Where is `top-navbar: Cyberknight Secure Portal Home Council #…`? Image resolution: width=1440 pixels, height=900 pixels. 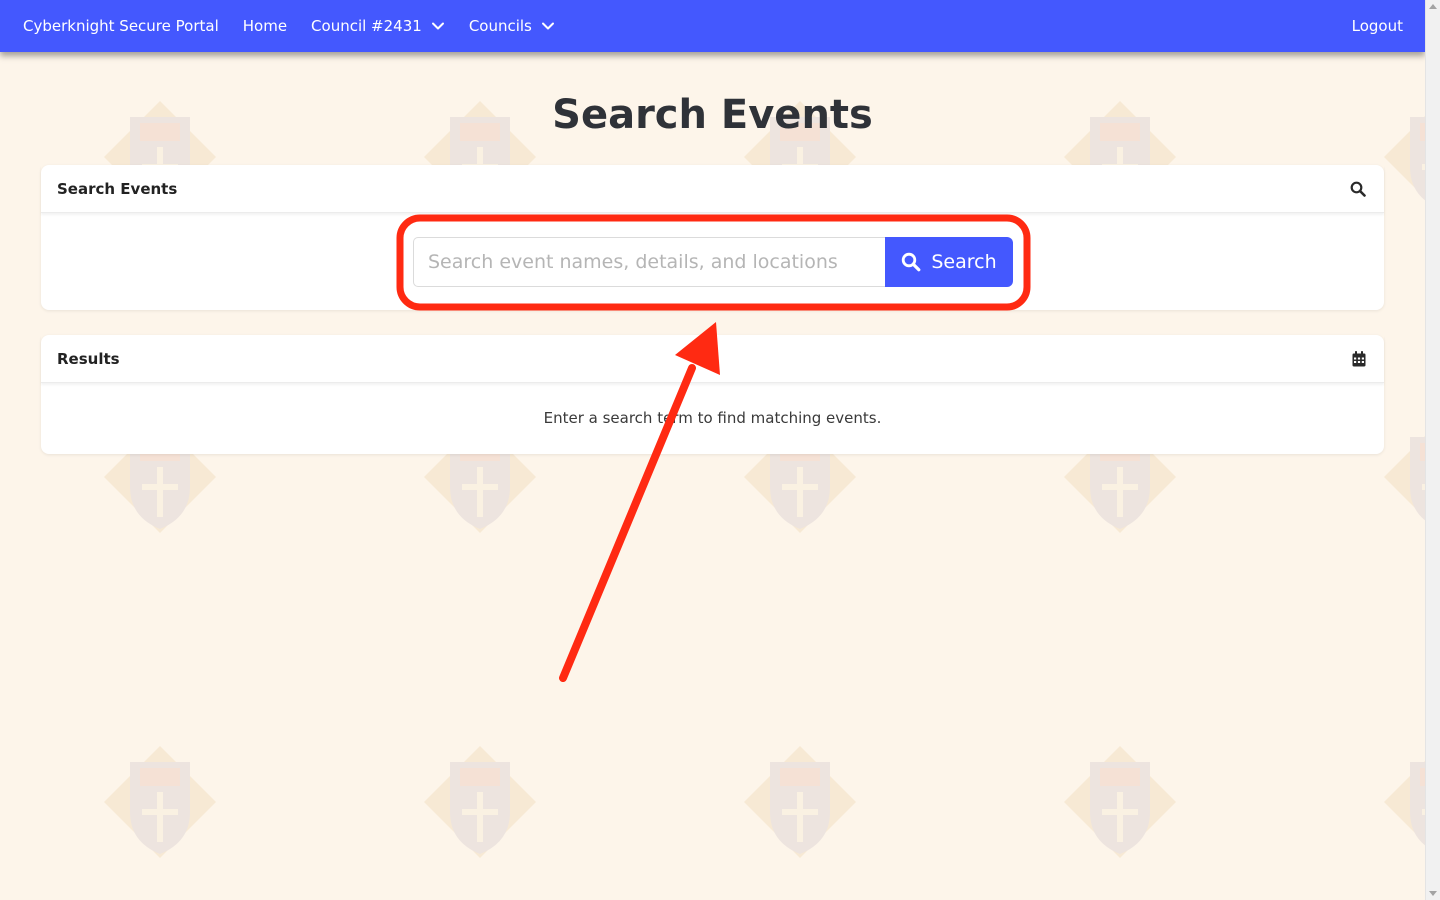
top-navbar: Cyberknight Secure Portal Home Council #… is located at coordinates (712, 26).